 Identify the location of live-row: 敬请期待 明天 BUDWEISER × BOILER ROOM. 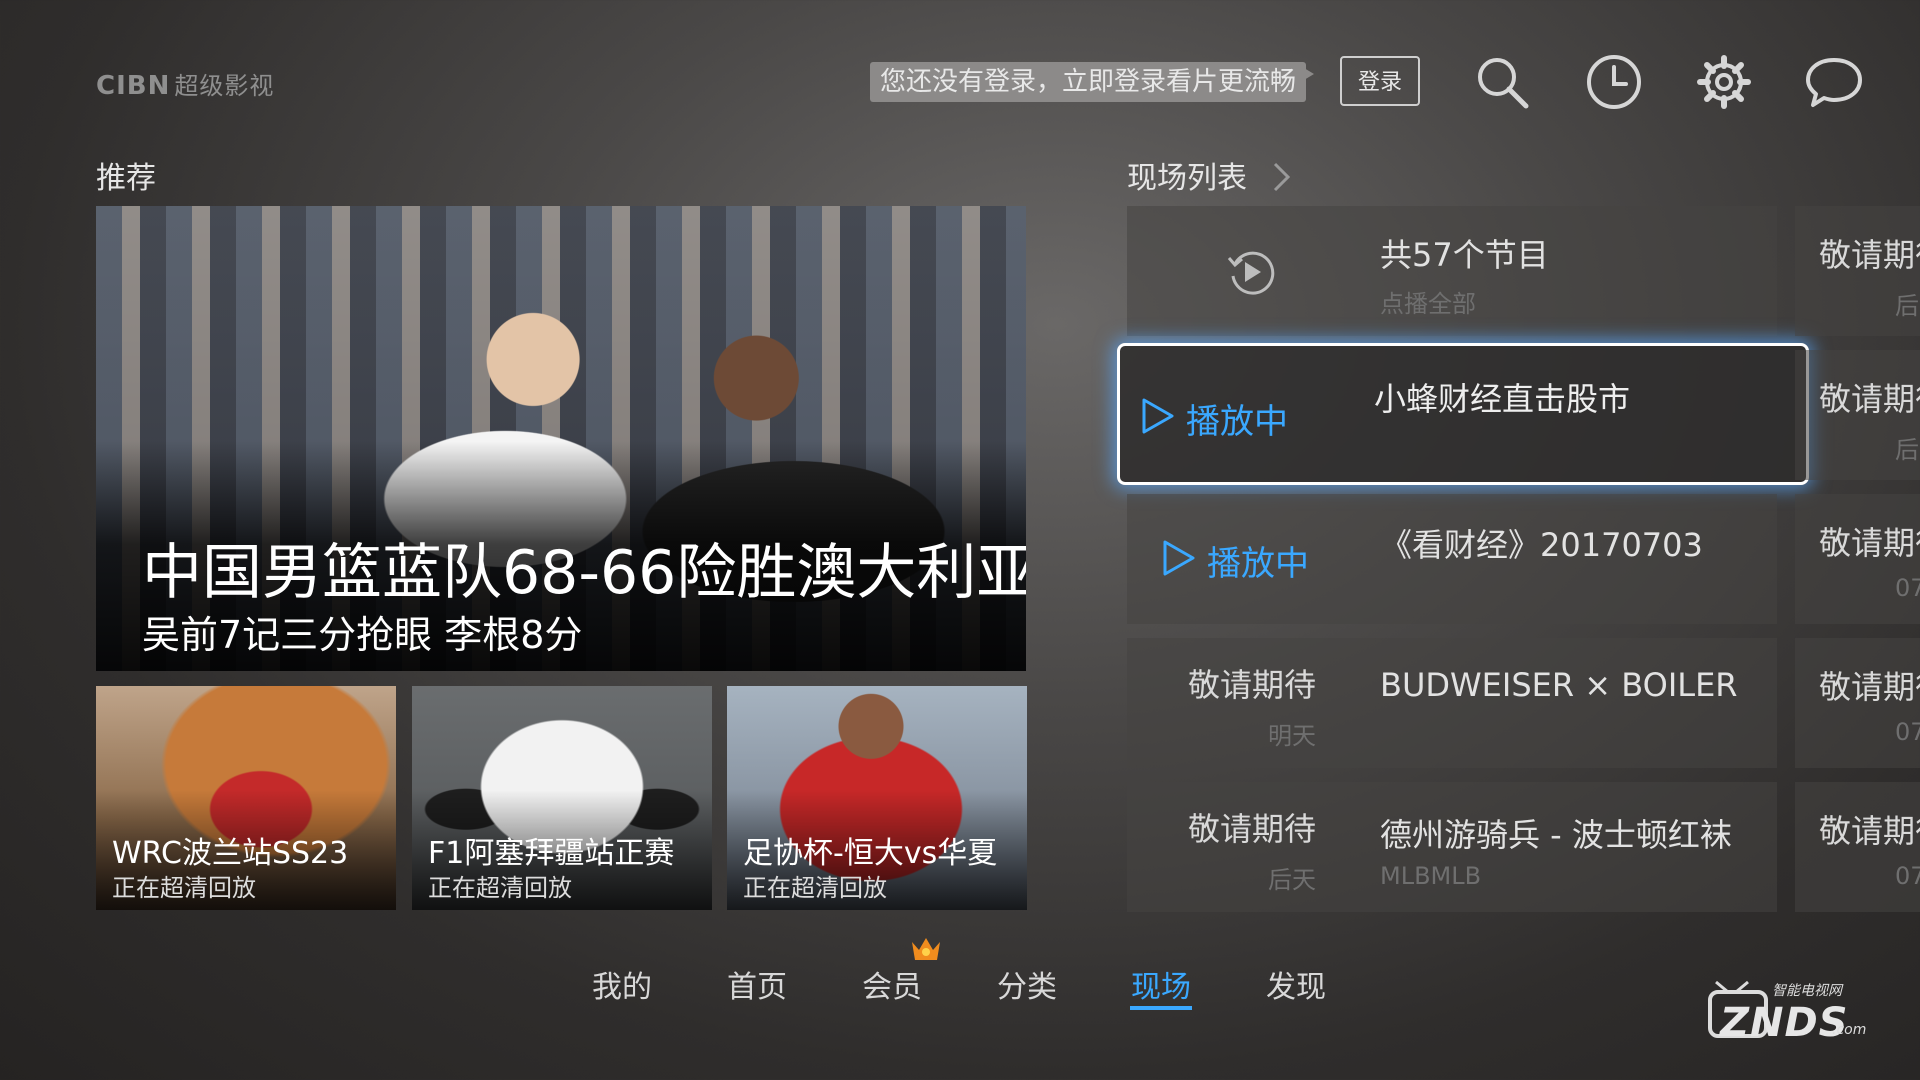
(1452, 703).